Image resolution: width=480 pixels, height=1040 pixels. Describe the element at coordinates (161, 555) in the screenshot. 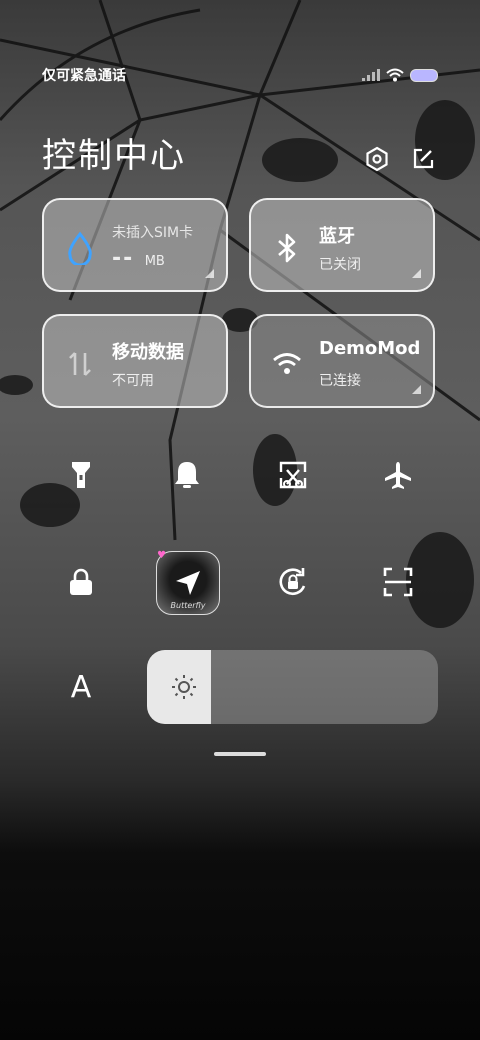

I see `heart-sticker-icon: ♥` at that location.